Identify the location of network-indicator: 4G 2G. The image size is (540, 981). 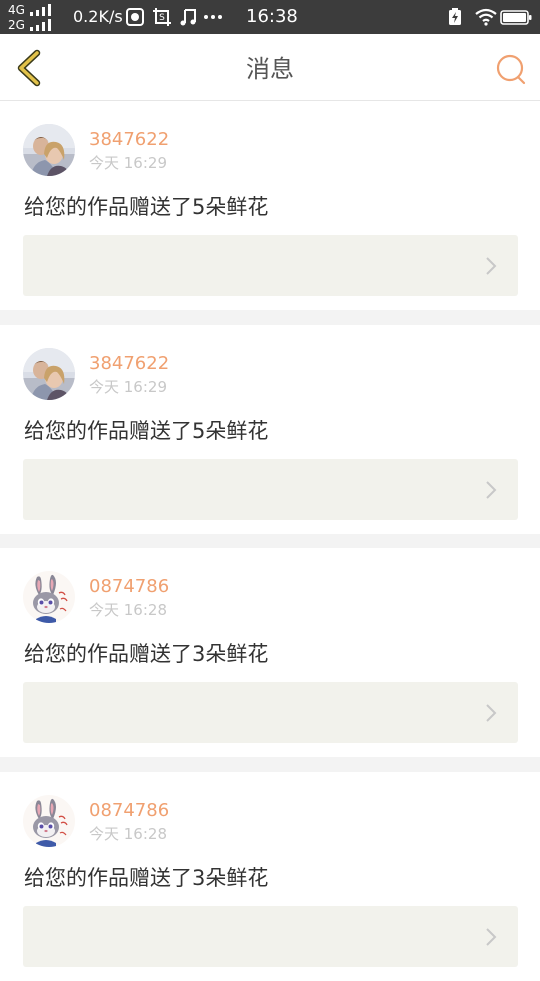
(35, 18).